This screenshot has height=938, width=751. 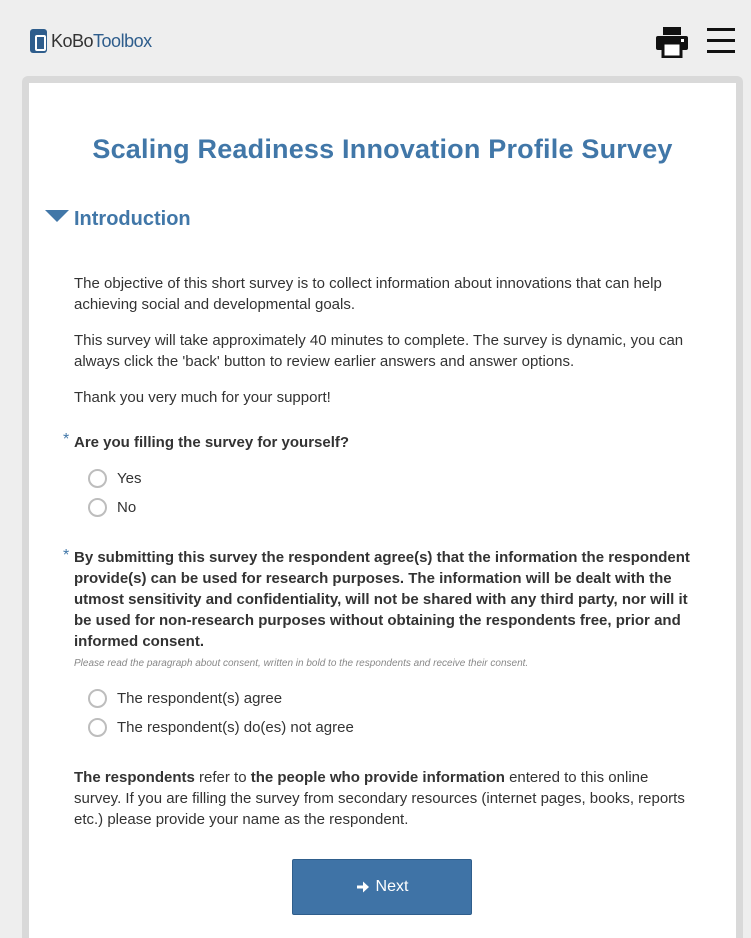 I want to click on option-yes: Yes, so click(x=114, y=478).